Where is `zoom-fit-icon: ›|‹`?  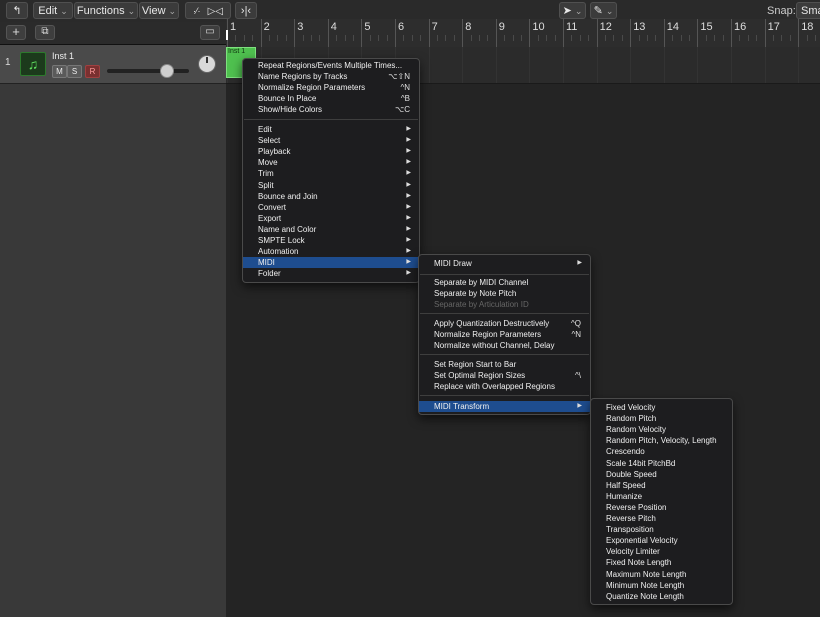
zoom-fit-icon: ›|‹ is located at coordinates (246, 10).